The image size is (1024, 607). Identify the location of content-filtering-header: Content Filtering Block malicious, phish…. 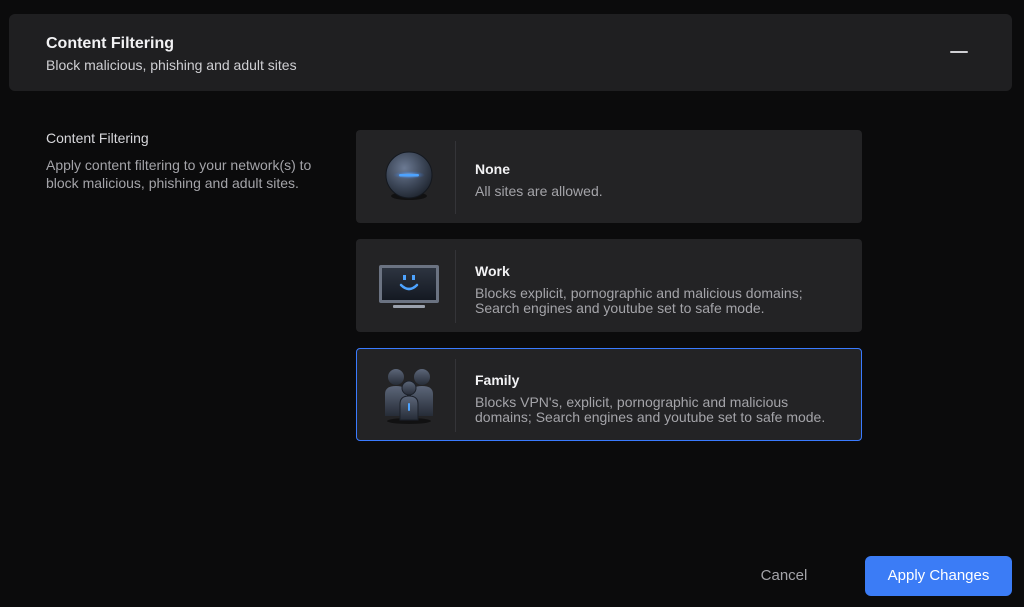
(510, 52).